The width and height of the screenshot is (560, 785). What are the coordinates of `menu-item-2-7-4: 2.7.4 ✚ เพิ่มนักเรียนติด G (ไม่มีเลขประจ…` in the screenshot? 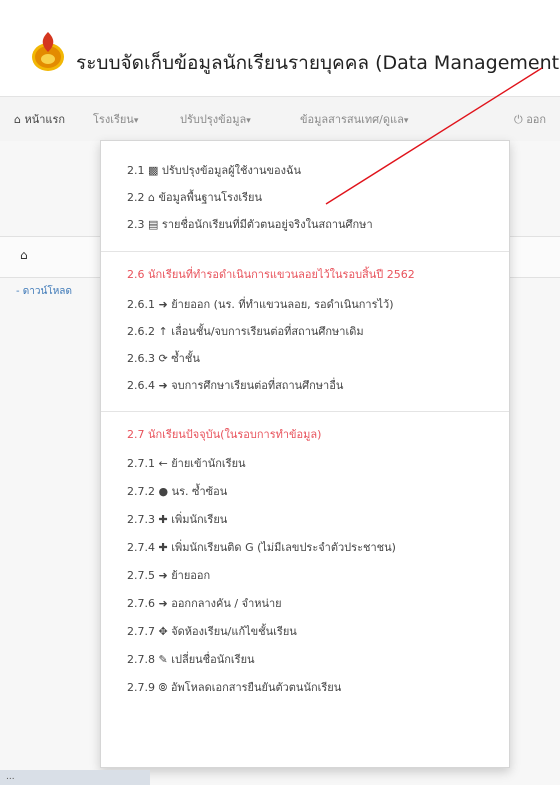 It's located at (261, 547).